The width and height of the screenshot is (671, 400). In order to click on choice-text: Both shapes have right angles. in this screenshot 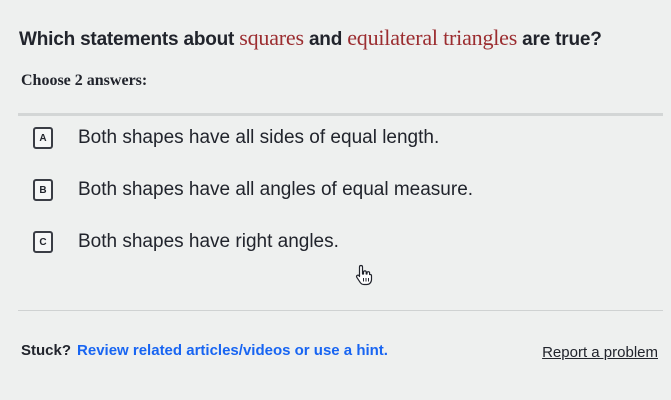, I will do `click(208, 241)`.